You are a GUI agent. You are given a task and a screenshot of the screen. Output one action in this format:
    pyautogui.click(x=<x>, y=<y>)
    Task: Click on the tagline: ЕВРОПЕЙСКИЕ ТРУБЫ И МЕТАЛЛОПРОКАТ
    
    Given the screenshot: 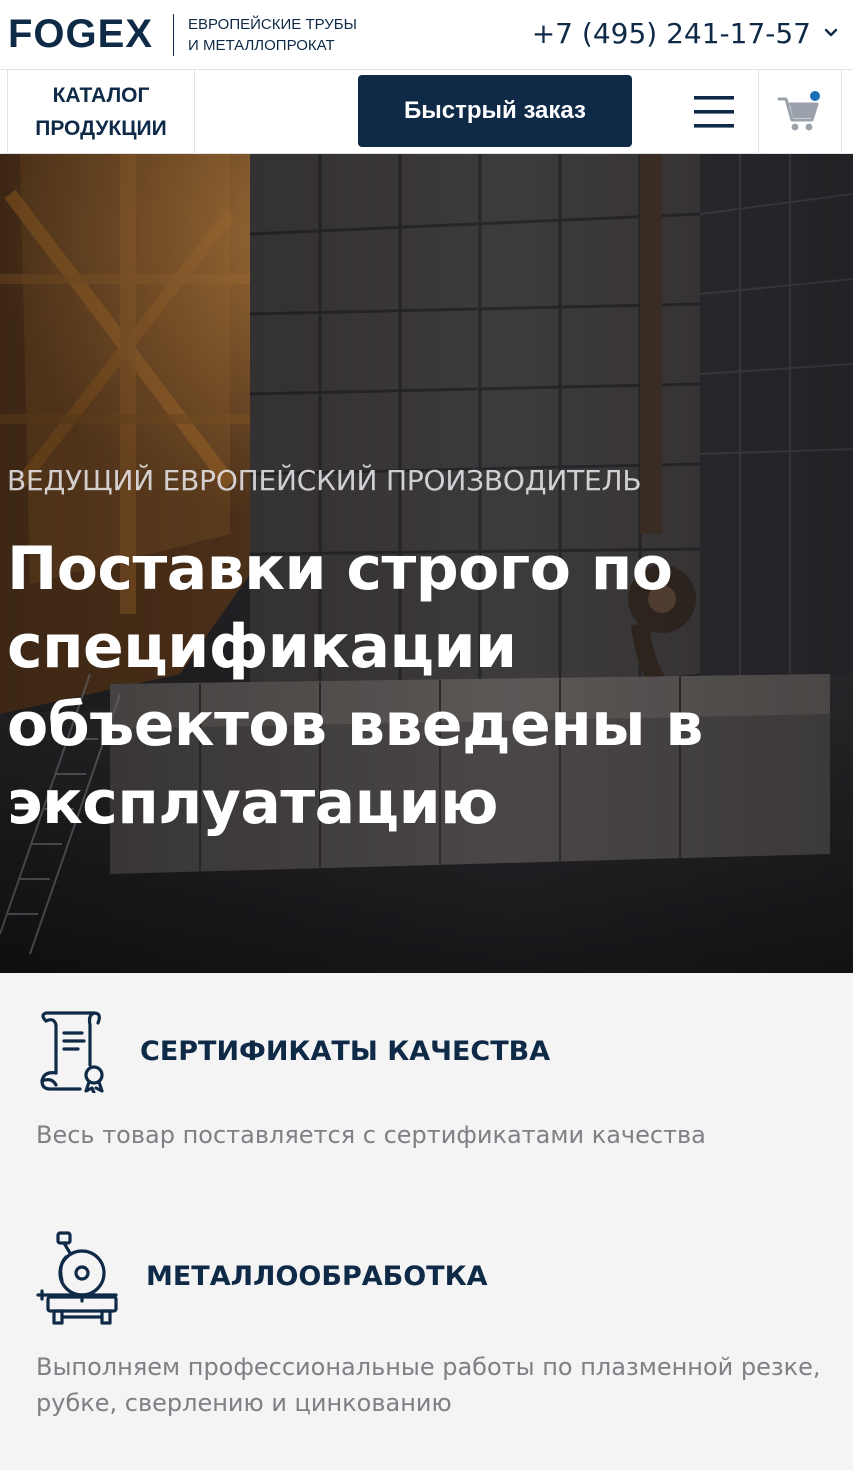 What is the action you would take?
    pyautogui.click(x=272, y=35)
    